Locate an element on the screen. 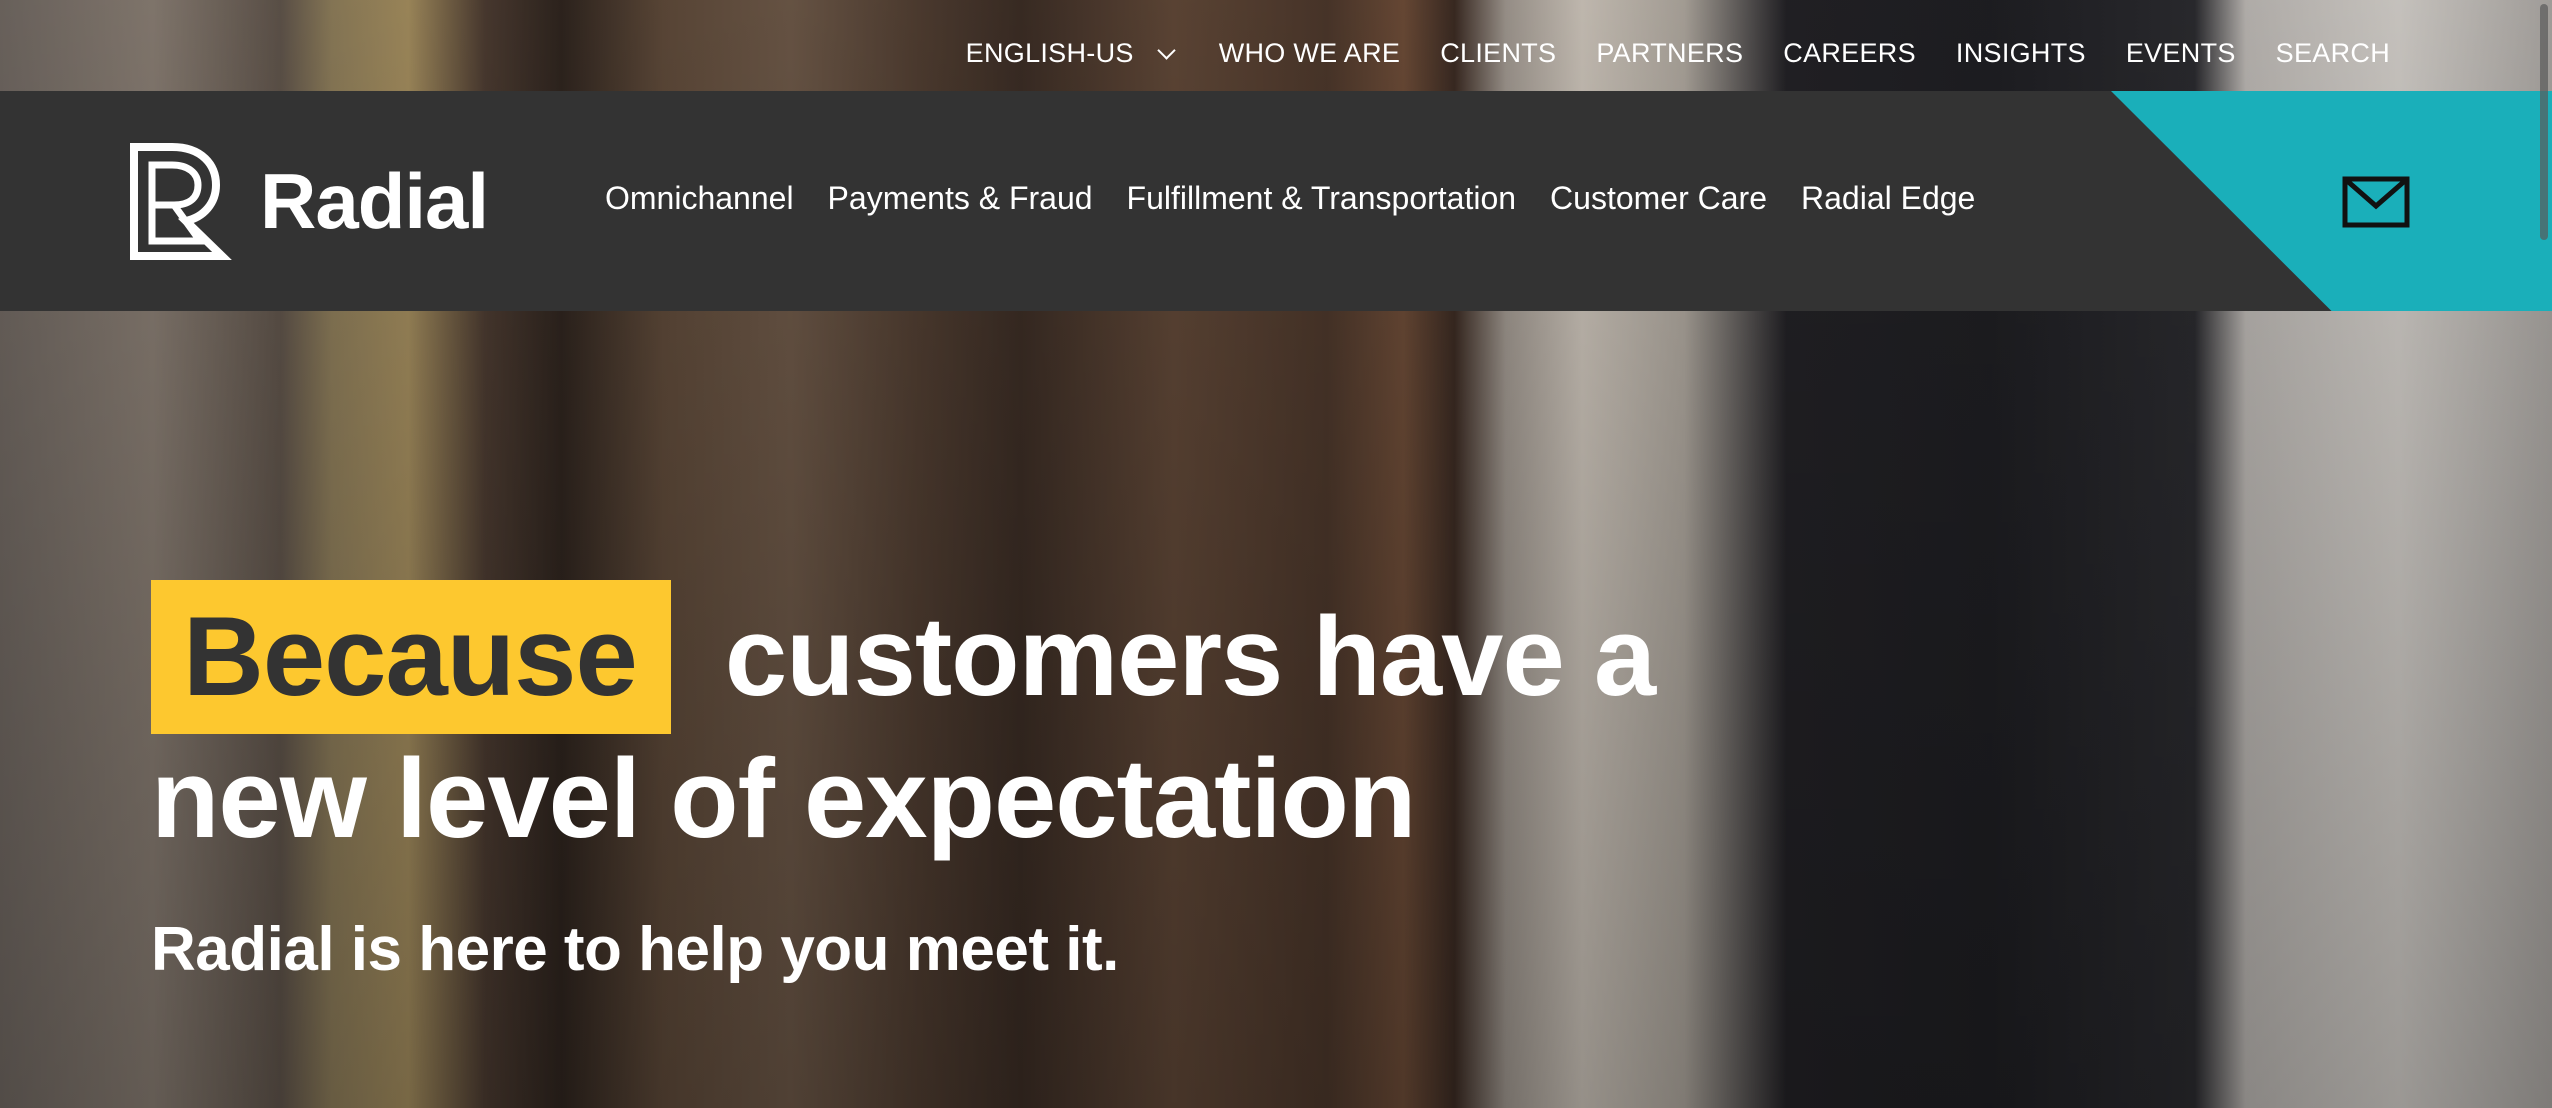 This screenshot has height=1108, width=2552. language-selector: ENGLISH-US is located at coordinates (1050, 53).